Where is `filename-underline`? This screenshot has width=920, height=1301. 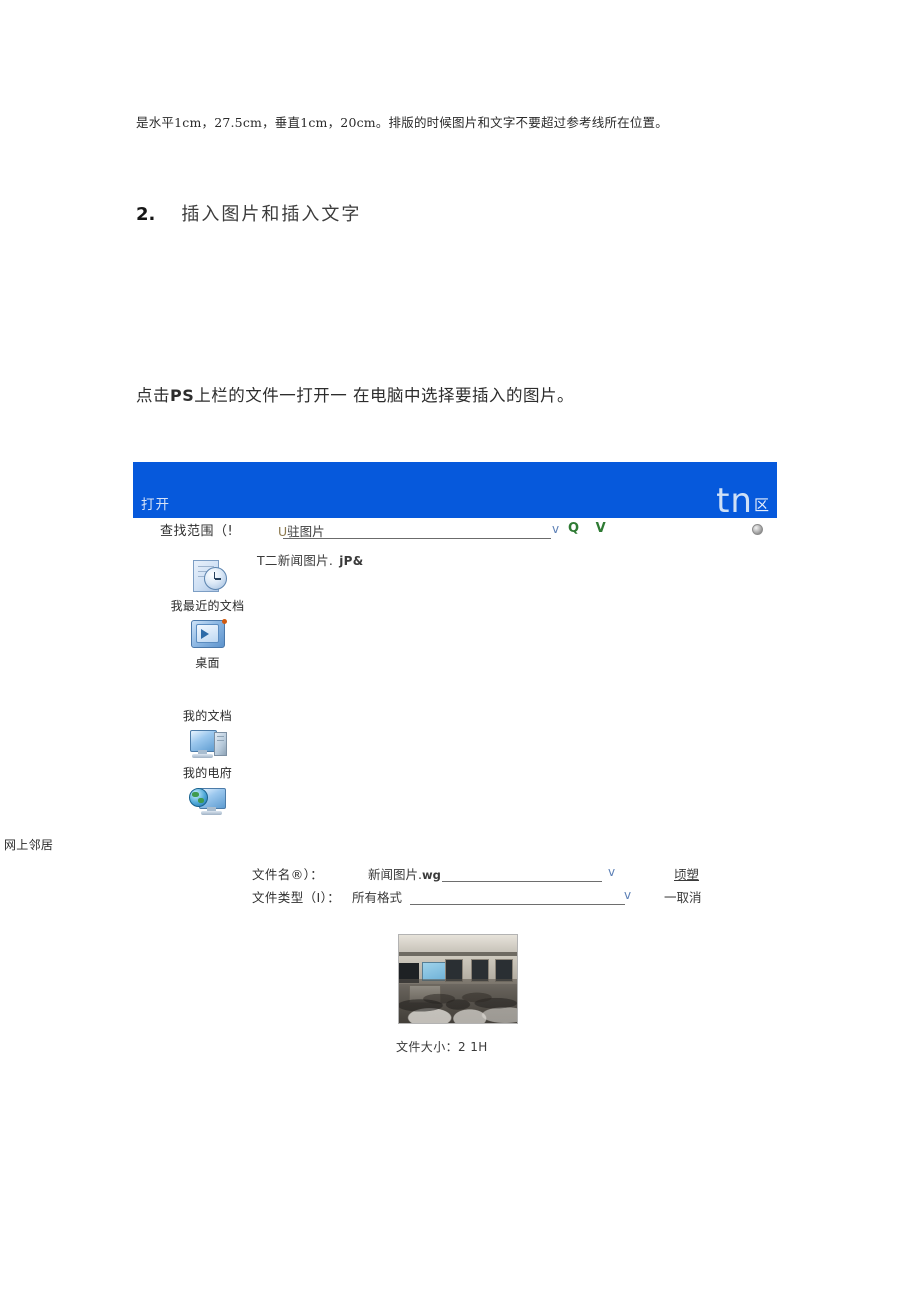 filename-underline is located at coordinates (522, 881).